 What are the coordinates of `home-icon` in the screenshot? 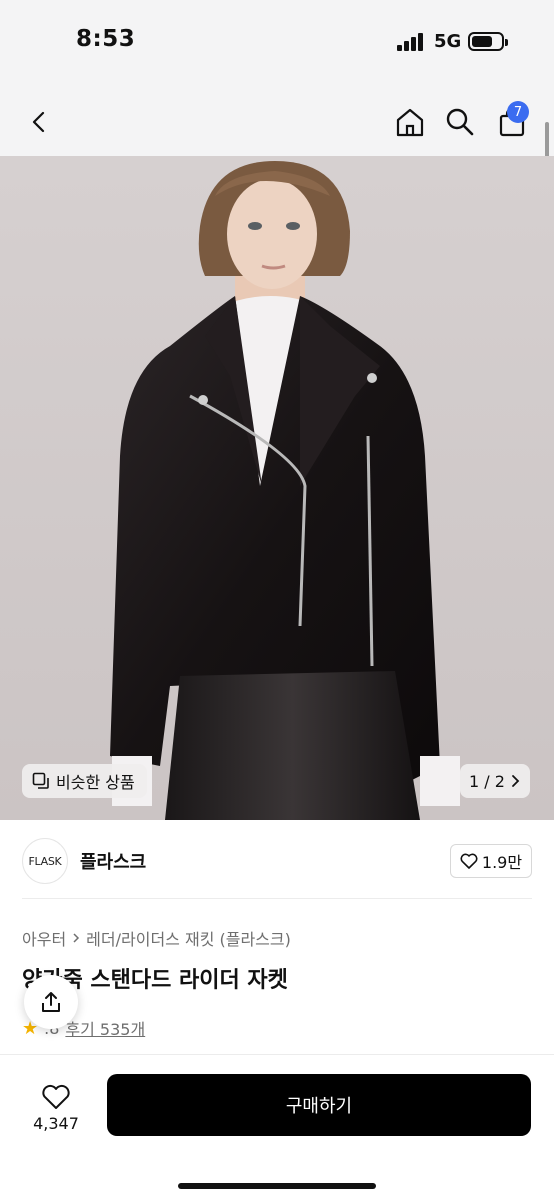 It's located at (410, 122).